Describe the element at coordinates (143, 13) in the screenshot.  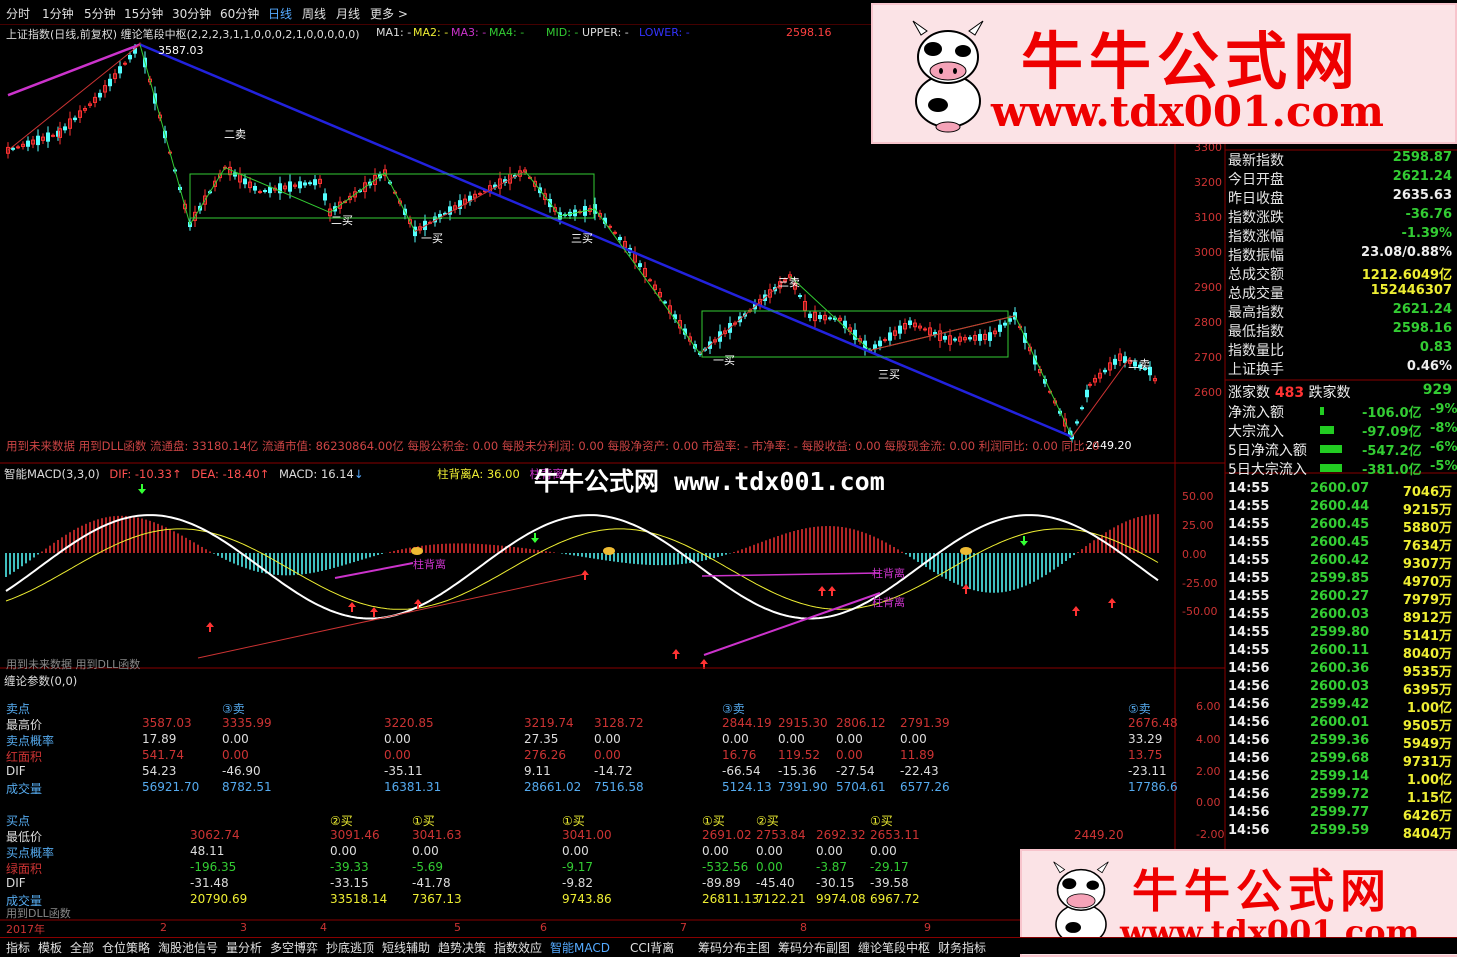
I see `timeframe-3: 15分钟` at that location.